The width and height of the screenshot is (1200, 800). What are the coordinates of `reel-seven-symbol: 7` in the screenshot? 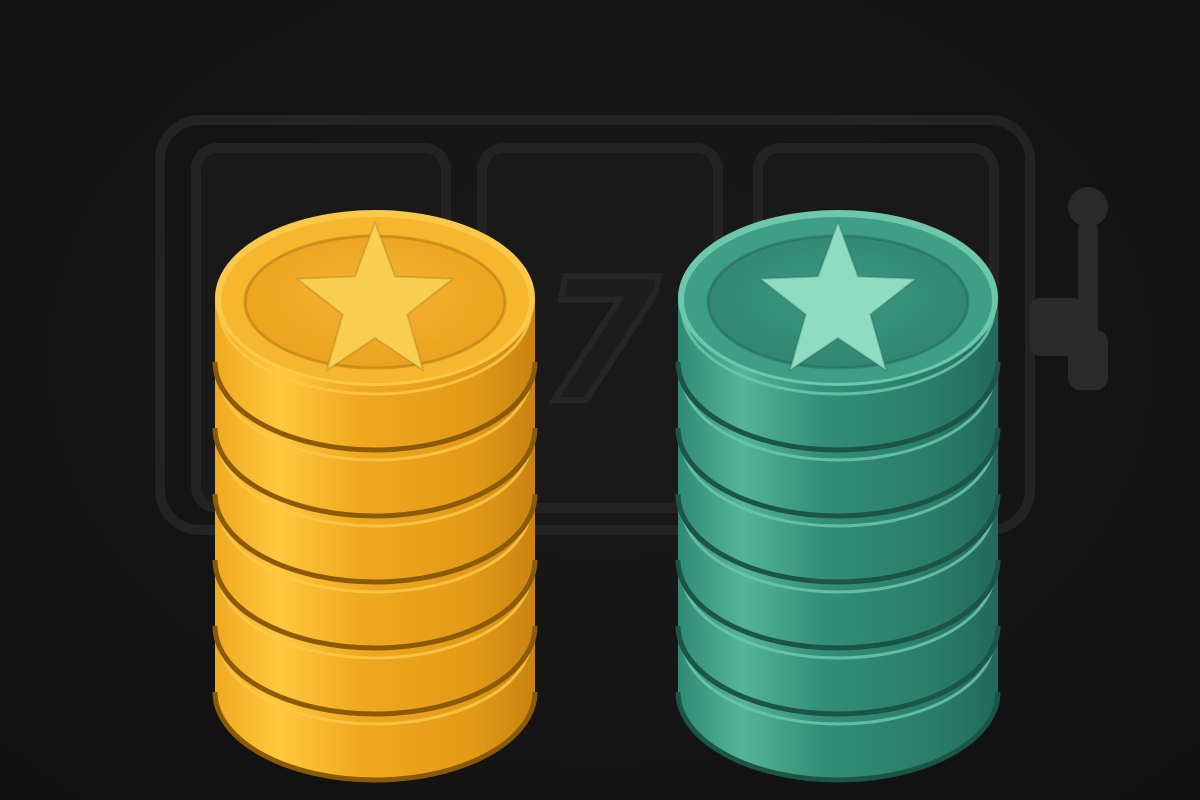 It's located at (600, 342).